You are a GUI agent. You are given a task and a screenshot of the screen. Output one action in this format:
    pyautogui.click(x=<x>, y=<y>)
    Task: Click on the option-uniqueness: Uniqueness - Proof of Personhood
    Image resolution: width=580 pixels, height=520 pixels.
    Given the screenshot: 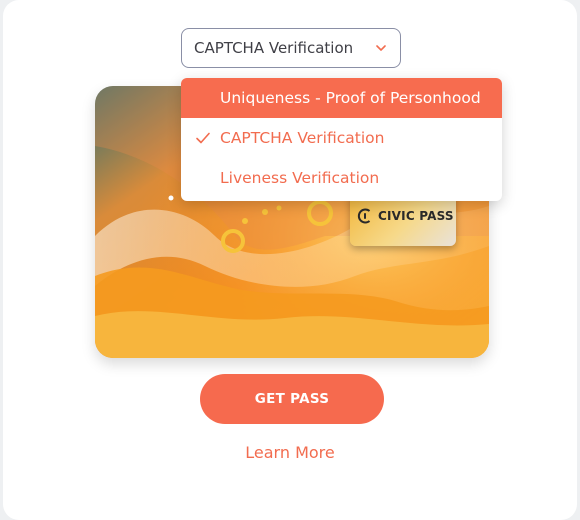 What is the action you would take?
    pyautogui.click(x=341, y=98)
    